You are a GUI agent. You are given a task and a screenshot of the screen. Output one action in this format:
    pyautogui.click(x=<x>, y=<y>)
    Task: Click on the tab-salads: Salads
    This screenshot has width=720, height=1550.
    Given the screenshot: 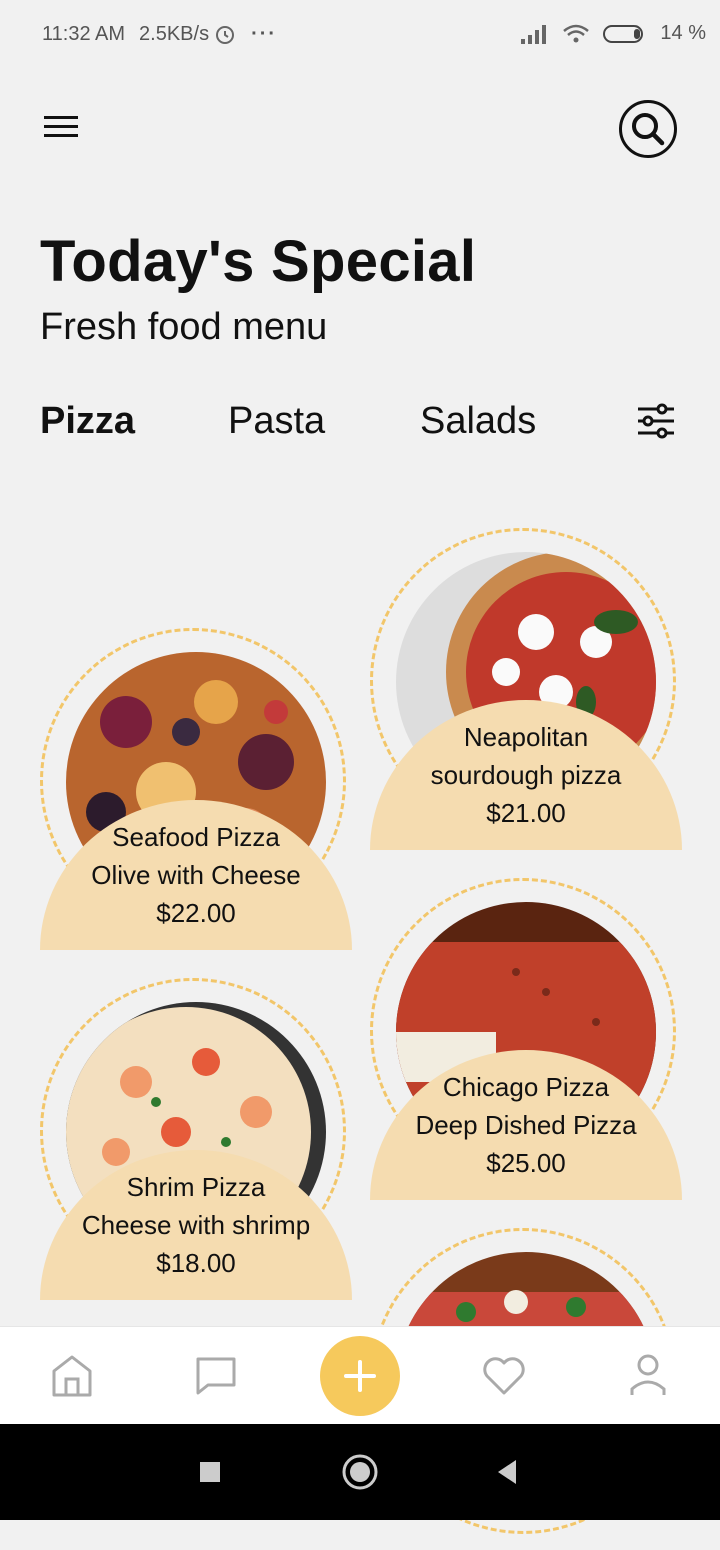 What is the action you would take?
    pyautogui.click(x=478, y=421)
    